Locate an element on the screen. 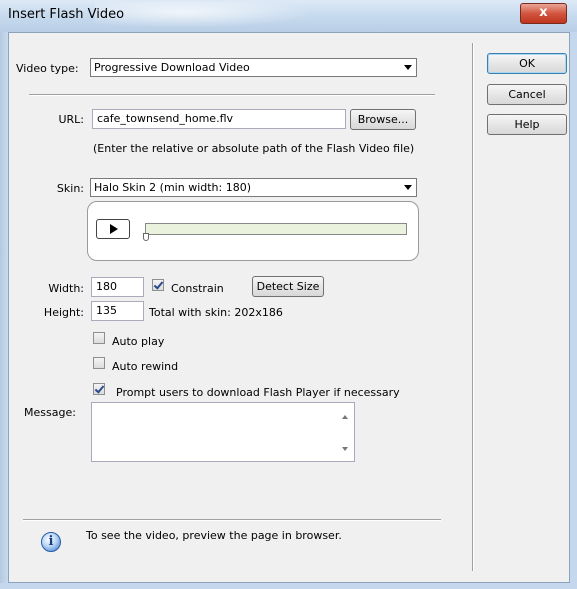 The width and height of the screenshot is (577, 589). window-title: Insert Flash Video is located at coordinates (66, 14).